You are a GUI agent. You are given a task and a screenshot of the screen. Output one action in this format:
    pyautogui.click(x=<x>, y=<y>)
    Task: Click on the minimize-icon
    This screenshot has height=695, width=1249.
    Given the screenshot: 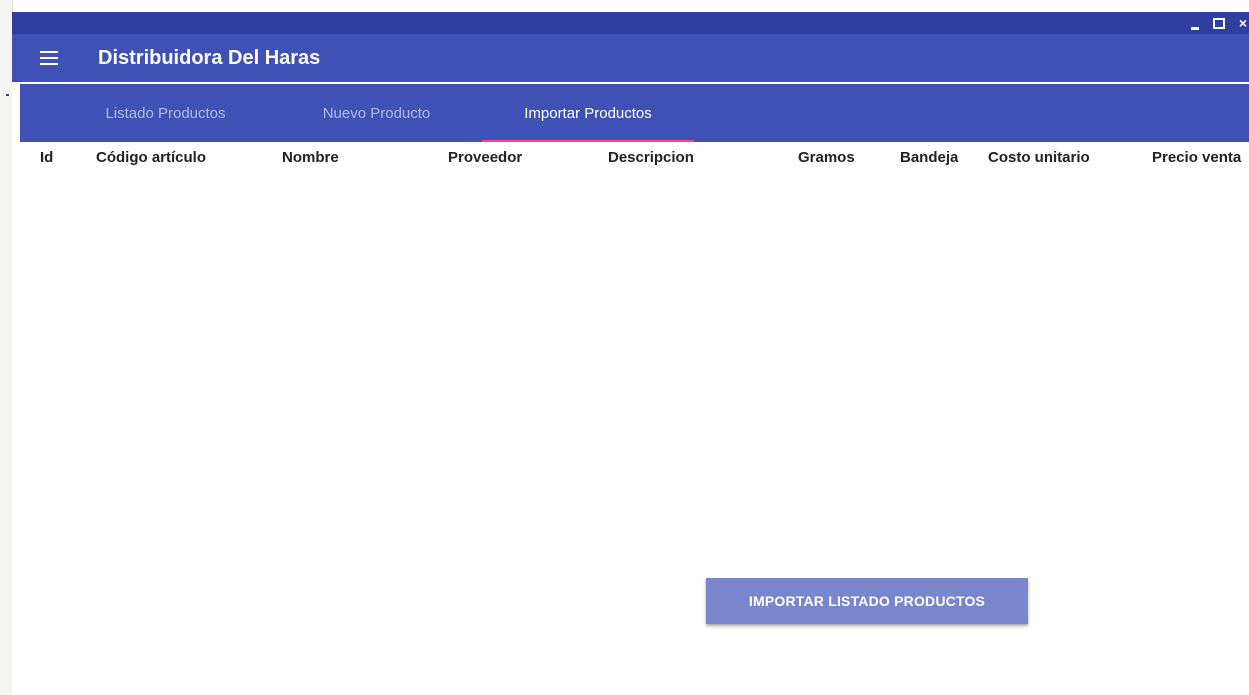 What is the action you would take?
    pyautogui.click(x=1194, y=28)
    